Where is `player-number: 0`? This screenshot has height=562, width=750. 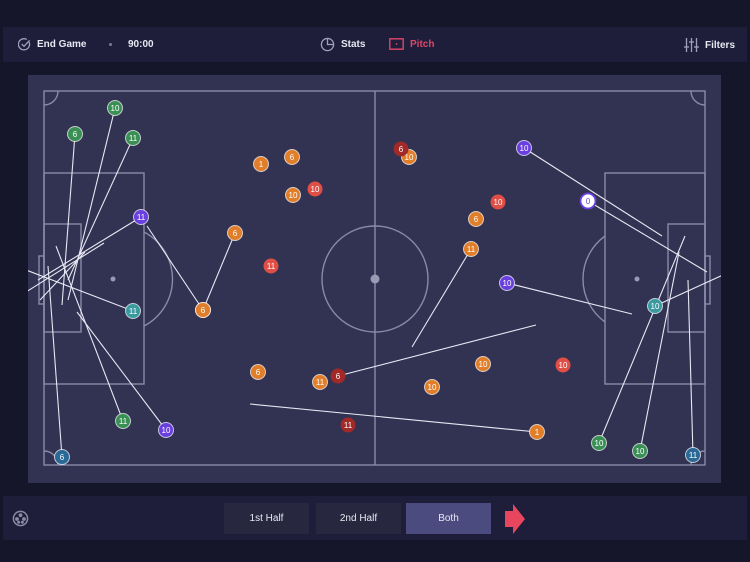 player-number: 0 is located at coordinates (588, 201).